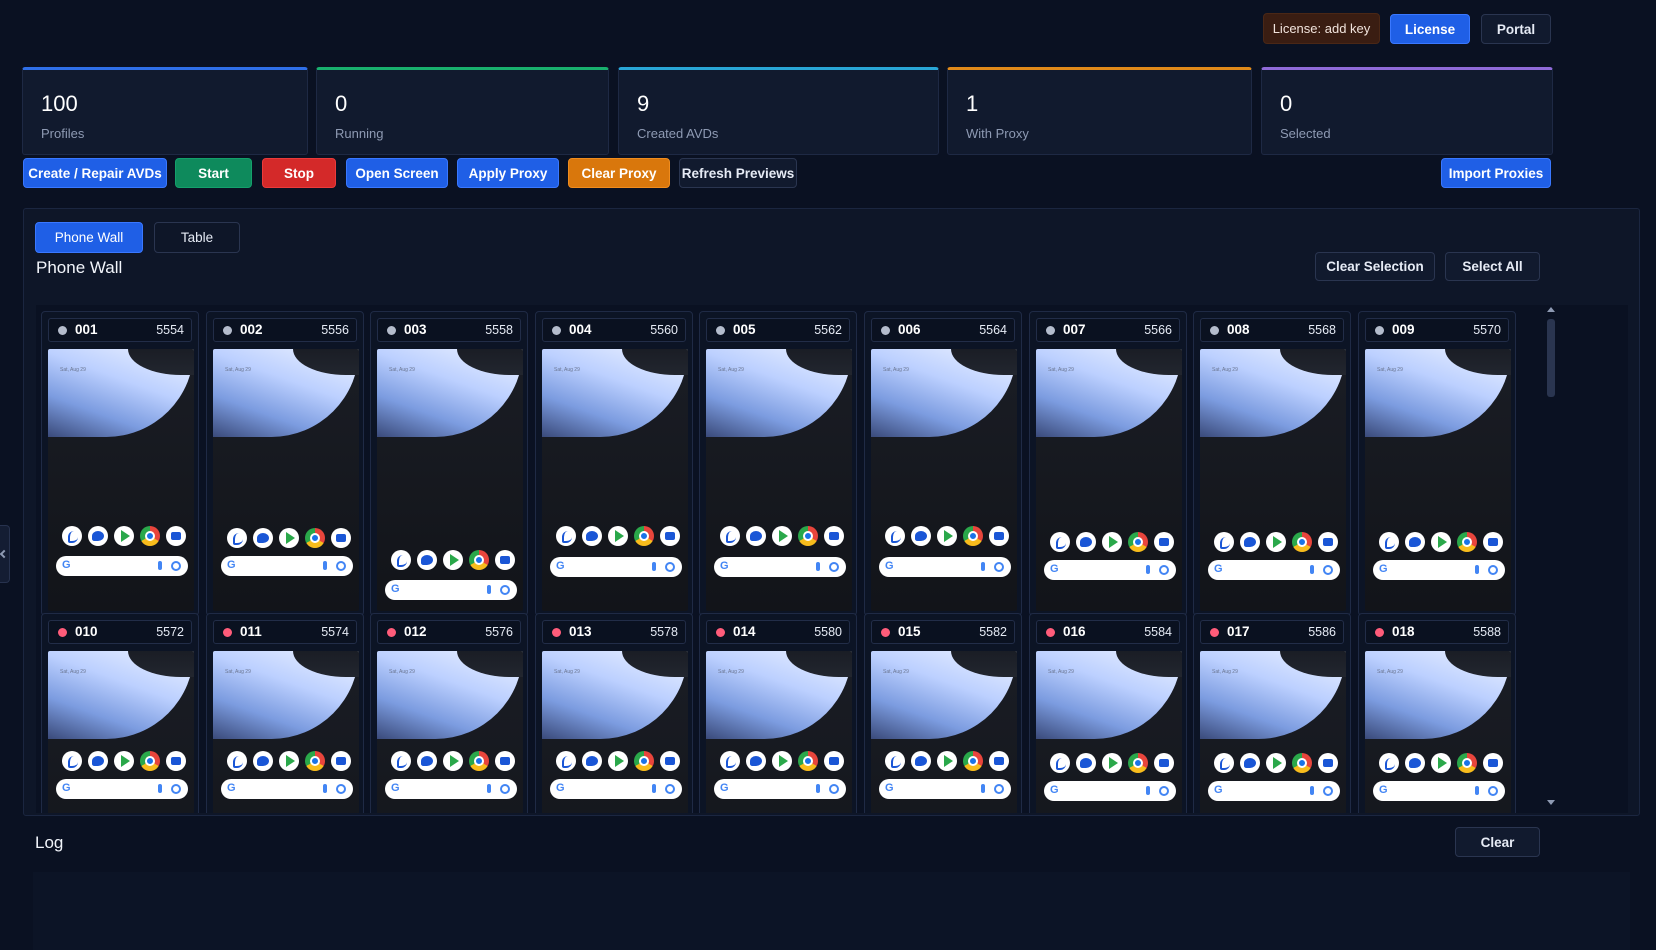 This screenshot has width=1656, height=950. What do you see at coordinates (5, 554) in the screenshot?
I see `sidebar-collapse-handle` at bounding box center [5, 554].